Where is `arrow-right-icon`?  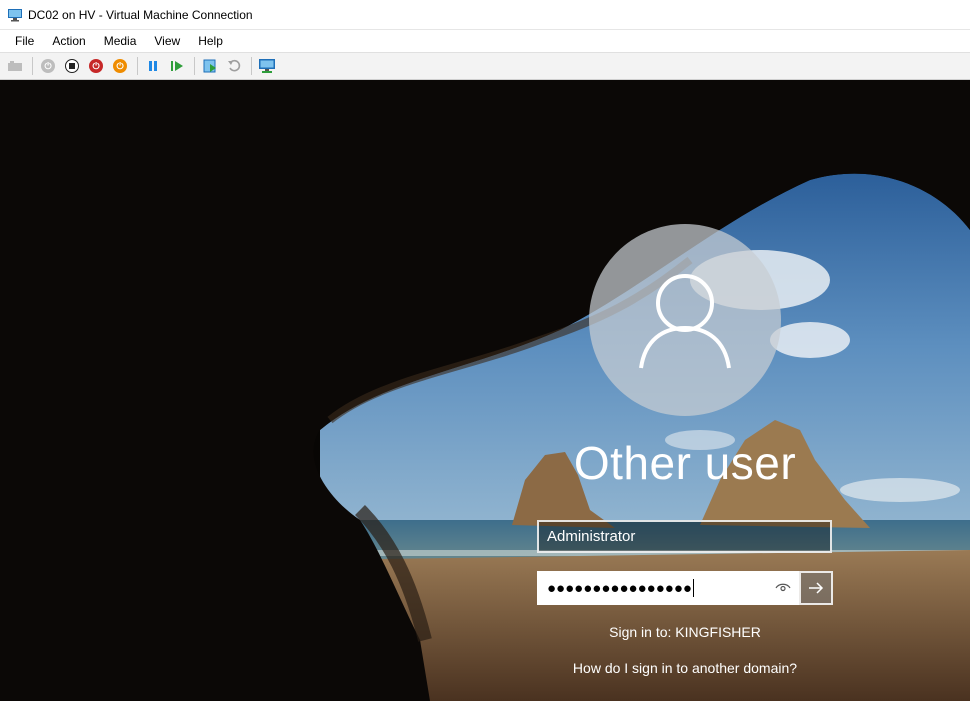 arrow-right-icon is located at coordinates (816, 588).